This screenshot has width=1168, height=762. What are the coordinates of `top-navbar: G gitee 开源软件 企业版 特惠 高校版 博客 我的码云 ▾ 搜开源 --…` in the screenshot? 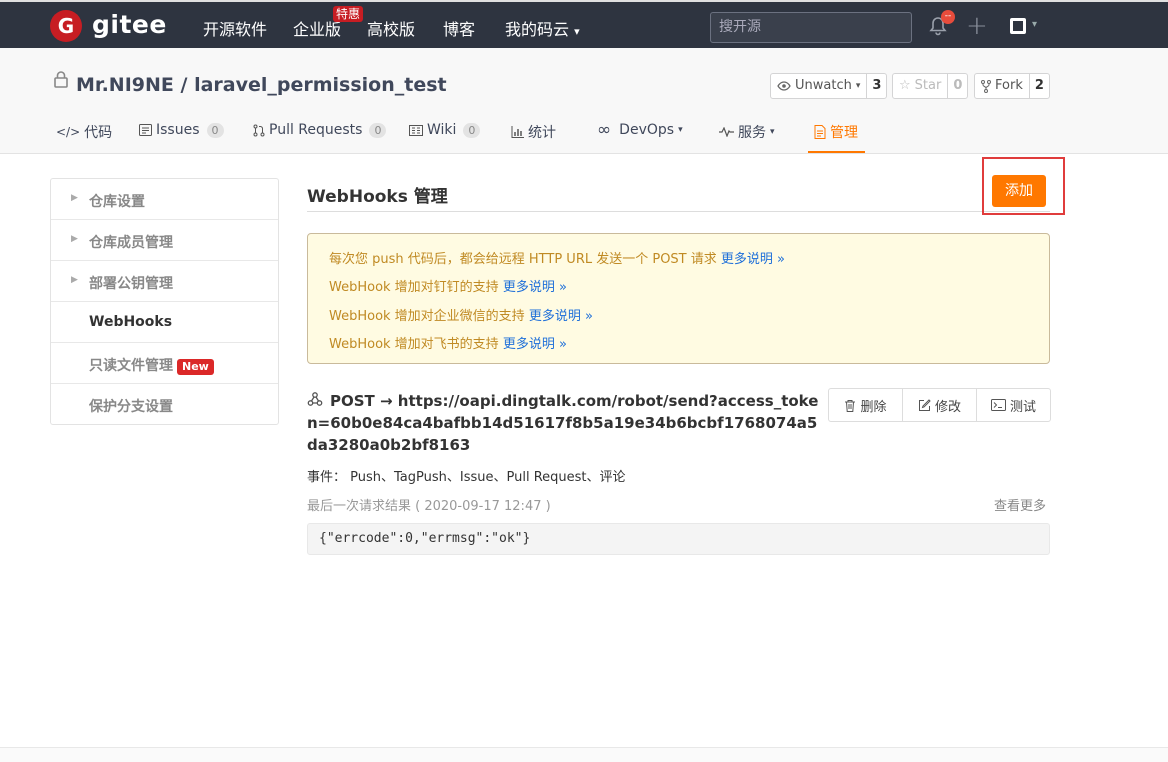 It's located at (584, 24).